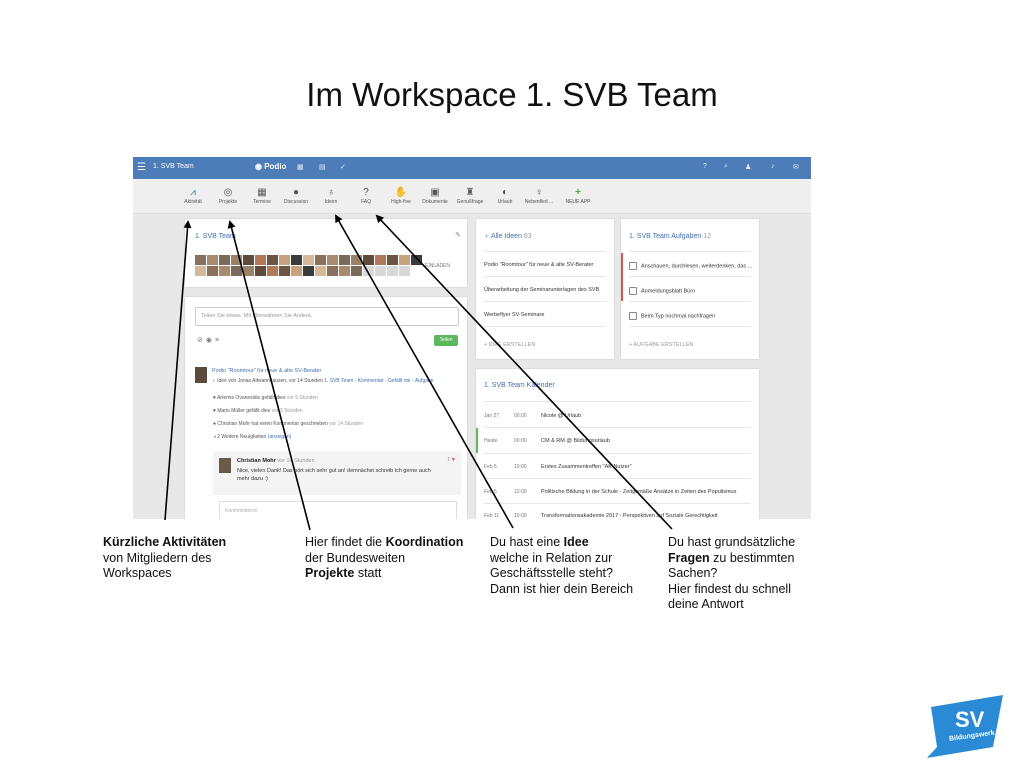 Image resolution: width=1024 pixels, height=768 pixels. What do you see at coordinates (338, 510) in the screenshot?
I see `comment-input: Kommentieren` at bounding box center [338, 510].